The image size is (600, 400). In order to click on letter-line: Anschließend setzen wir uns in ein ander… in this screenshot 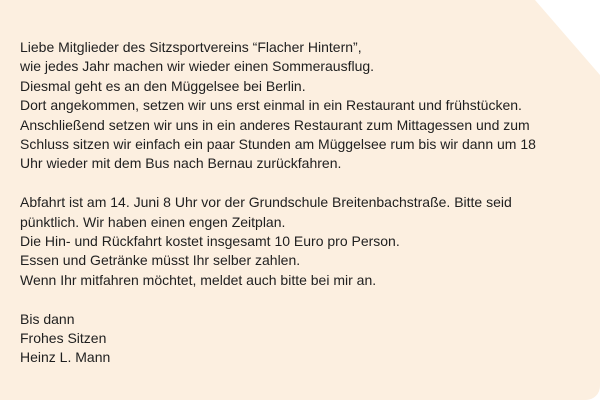, I will do `click(275, 124)`.